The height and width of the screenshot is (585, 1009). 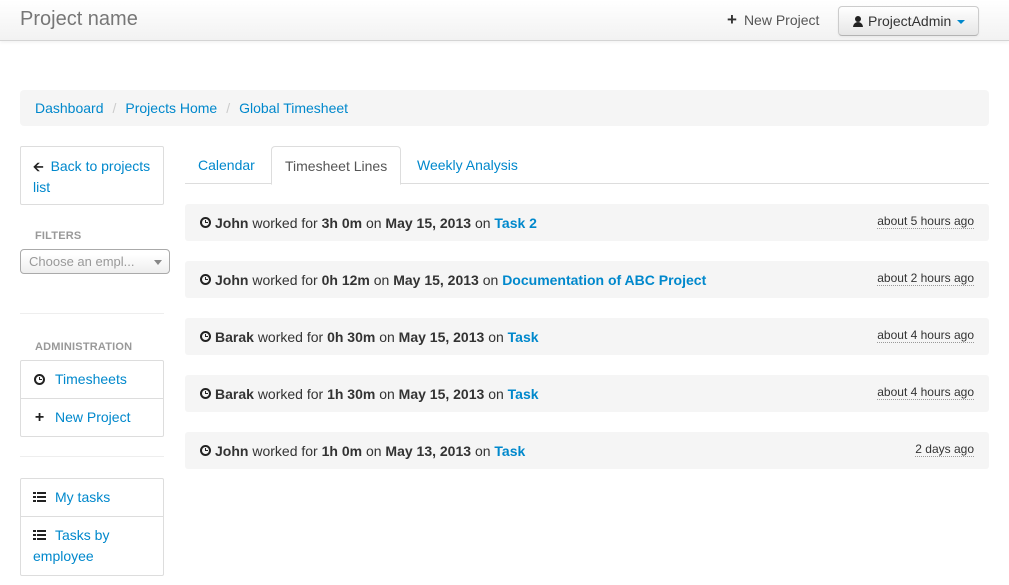 I want to click on task-link: Task 2, so click(x=515, y=223).